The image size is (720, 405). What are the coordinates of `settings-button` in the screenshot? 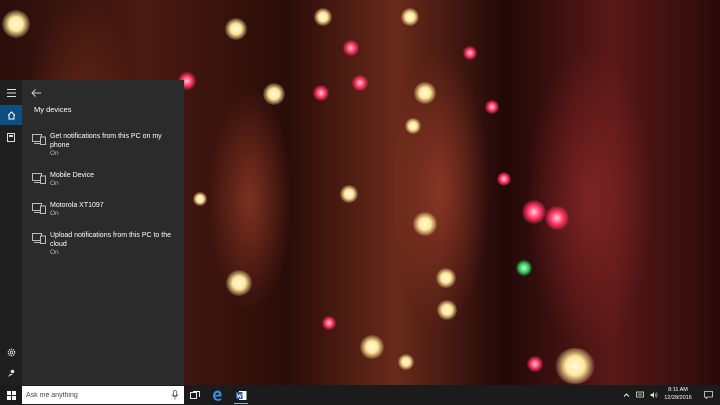 It's located at (11, 352).